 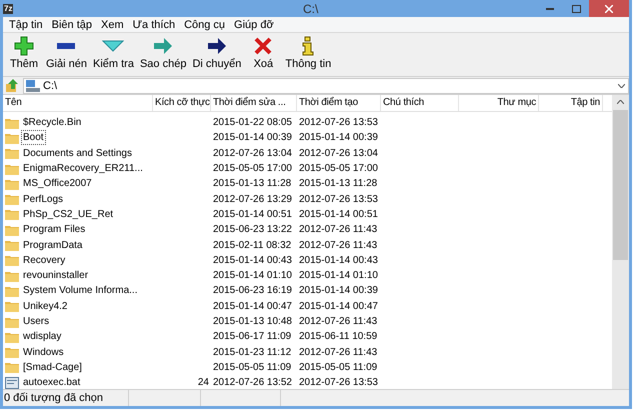 What do you see at coordinates (499, 103) in the screenshot?
I see `column-header: Thư mục` at bounding box center [499, 103].